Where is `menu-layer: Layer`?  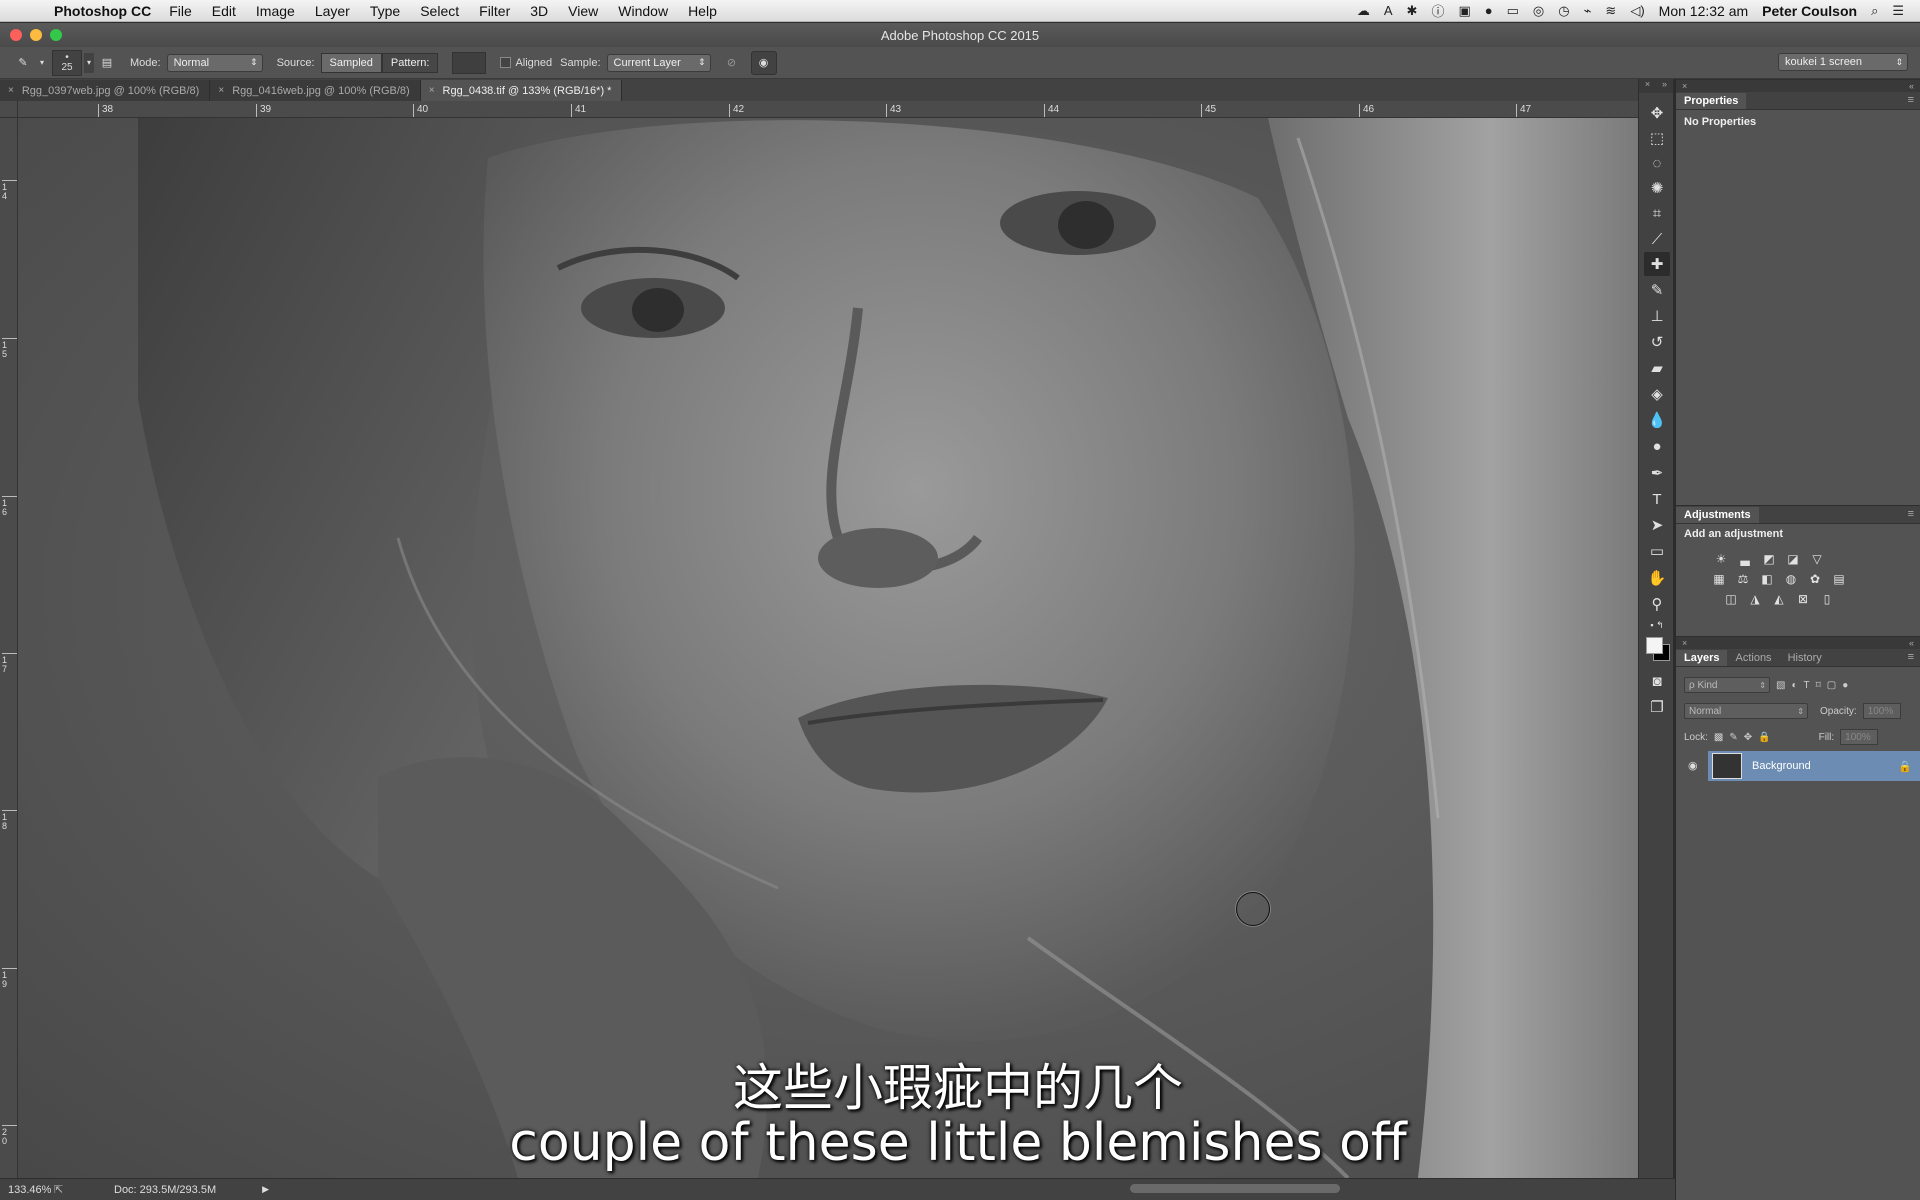
menu-layer: Layer is located at coordinates (332, 11).